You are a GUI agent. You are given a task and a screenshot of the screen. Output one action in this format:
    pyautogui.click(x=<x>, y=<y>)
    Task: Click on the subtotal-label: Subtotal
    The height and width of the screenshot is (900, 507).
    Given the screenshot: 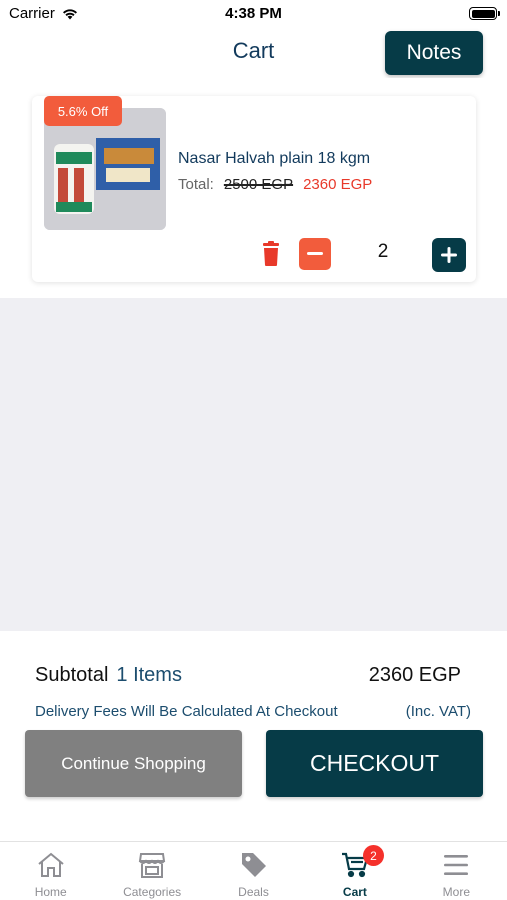 What is the action you would take?
    pyautogui.click(x=72, y=675)
    